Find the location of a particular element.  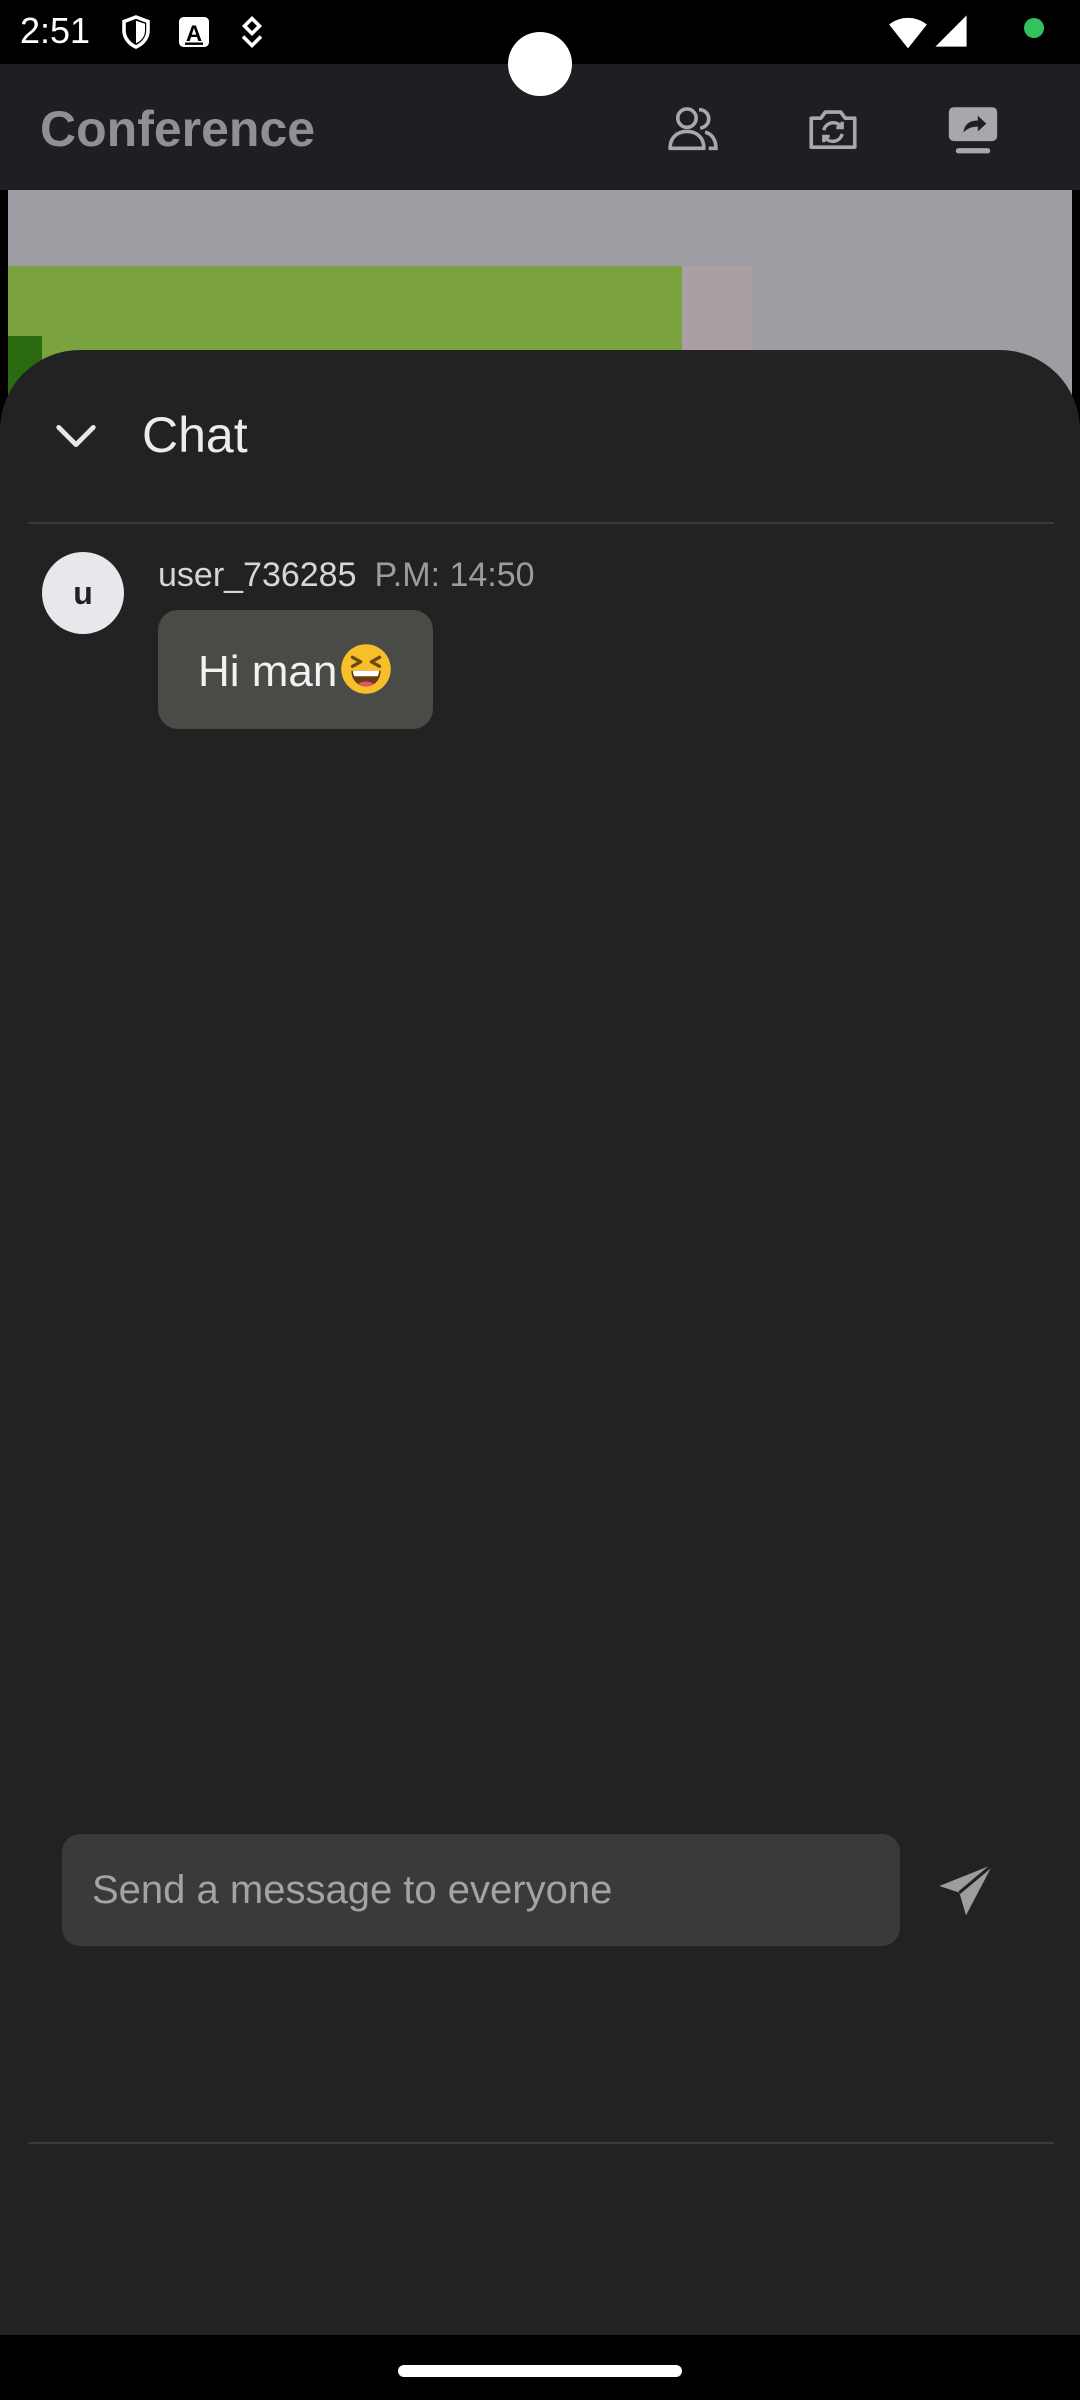

privacy-dot-icon is located at coordinates (1034, 28).